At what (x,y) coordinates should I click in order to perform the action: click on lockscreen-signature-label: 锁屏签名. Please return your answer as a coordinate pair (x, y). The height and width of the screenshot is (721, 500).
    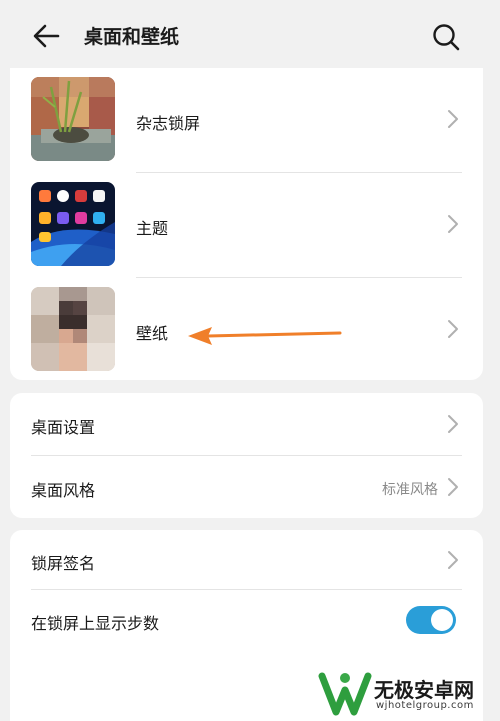
    Looking at the image, I should click on (63, 563).